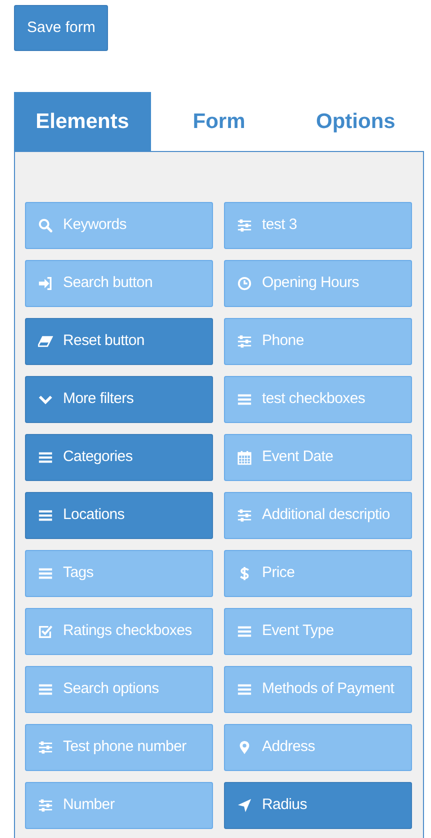  What do you see at coordinates (244, 805) in the screenshot?
I see `location-arrow-icon` at bounding box center [244, 805].